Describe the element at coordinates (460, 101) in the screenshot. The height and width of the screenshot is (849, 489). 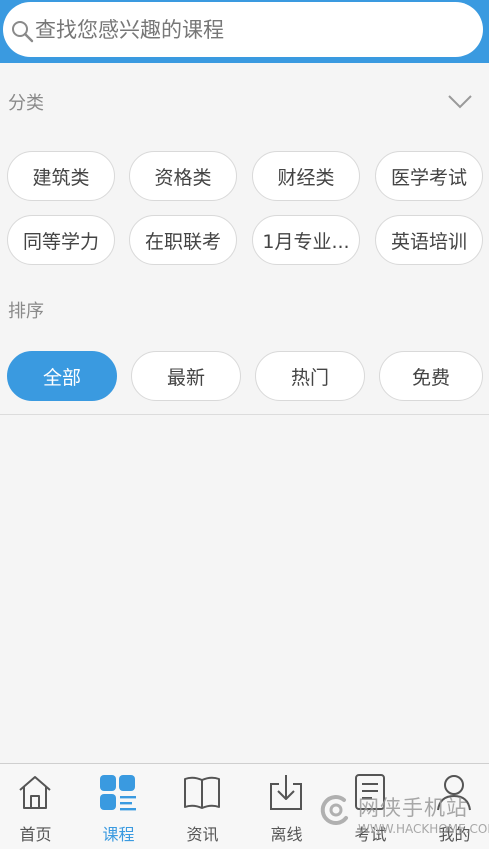
I see `chevron-down-icon` at that location.